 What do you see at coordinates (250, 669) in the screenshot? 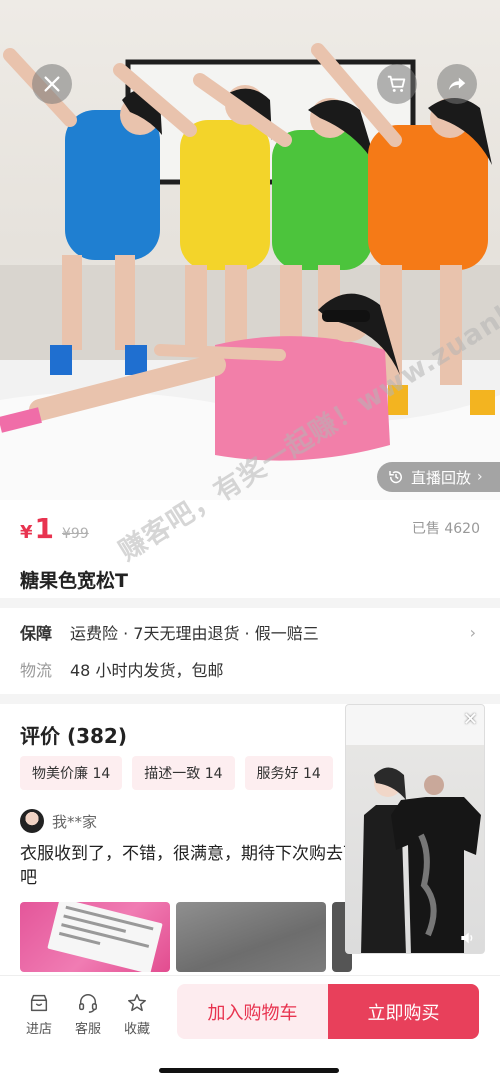
I see `shipping-row: 物流 48 小时内发货，包邮` at bounding box center [250, 669].